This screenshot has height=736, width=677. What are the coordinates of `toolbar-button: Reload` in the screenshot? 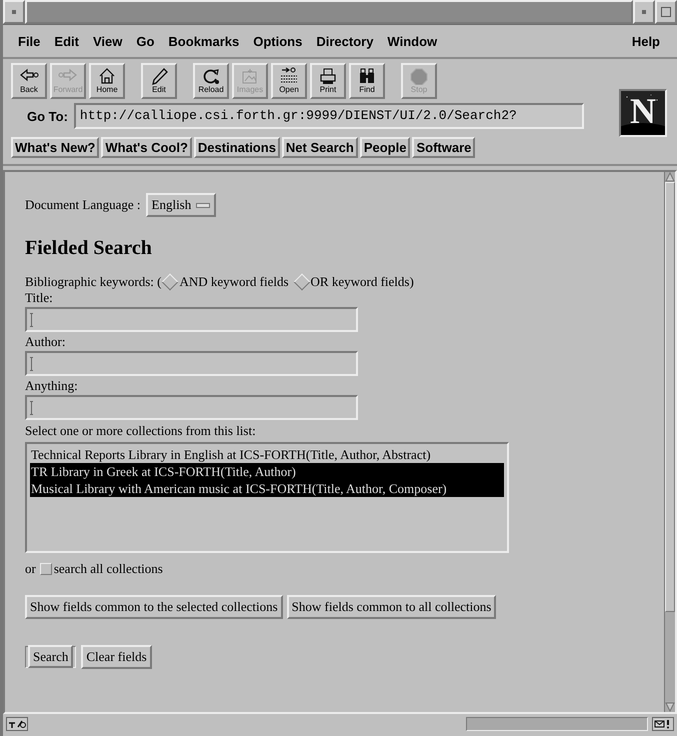 It's located at (211, 81).